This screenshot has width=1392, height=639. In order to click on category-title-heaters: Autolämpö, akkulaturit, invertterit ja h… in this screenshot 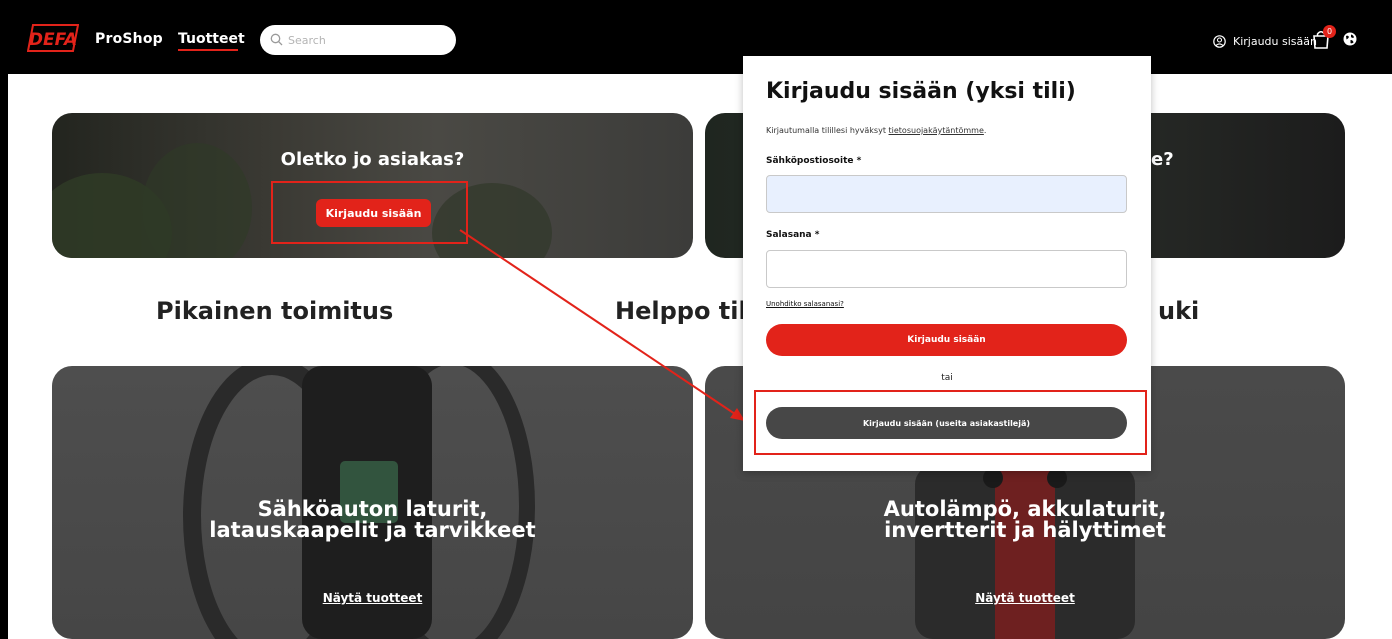, I will do `click(1025, 520)`.